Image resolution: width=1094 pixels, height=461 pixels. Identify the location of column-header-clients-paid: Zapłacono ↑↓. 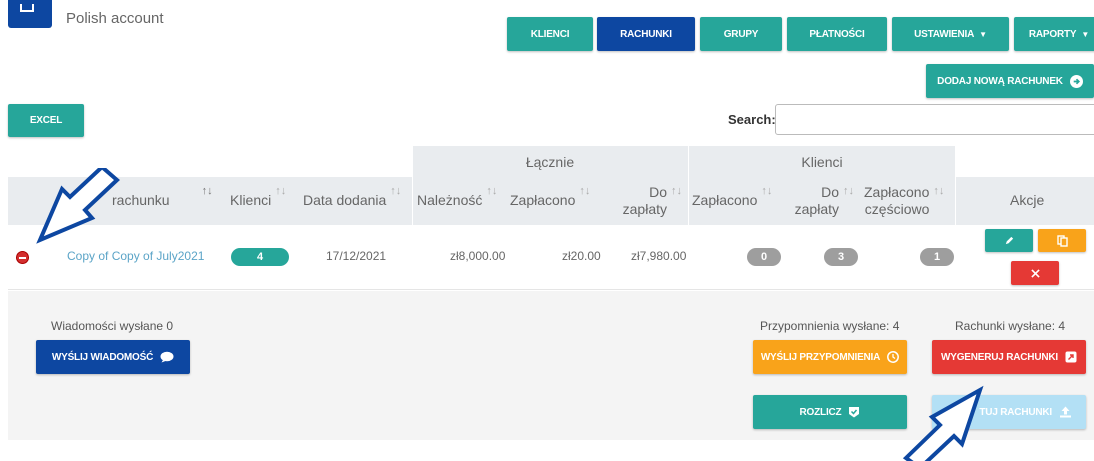
(735, 201).